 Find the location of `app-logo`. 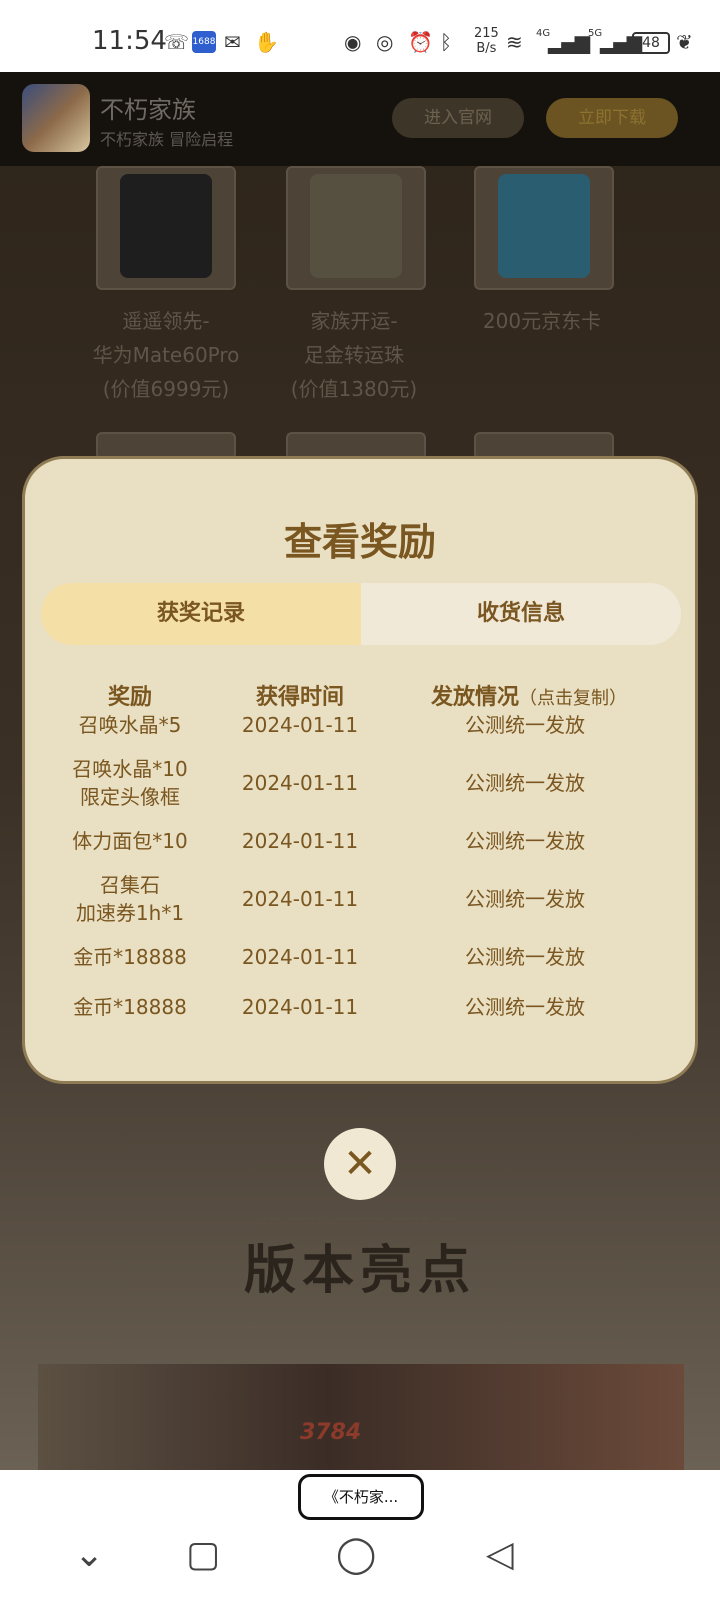

app-logo is located at coordinates (56, 118).